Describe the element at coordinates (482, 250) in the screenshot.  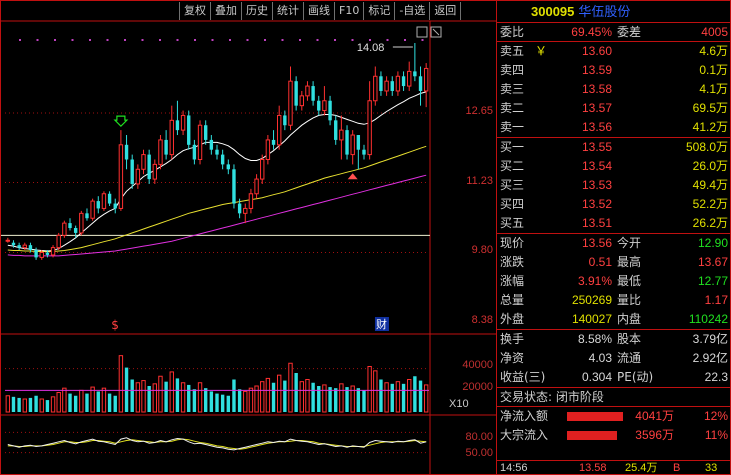
I see `price-tick-label: 9.80` at that location.